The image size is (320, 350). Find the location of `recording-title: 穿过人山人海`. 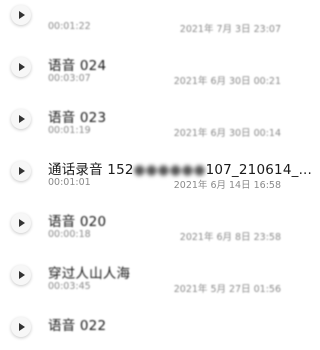

recording-title: 穿过人山人海 is located at coordinates (89, 274).